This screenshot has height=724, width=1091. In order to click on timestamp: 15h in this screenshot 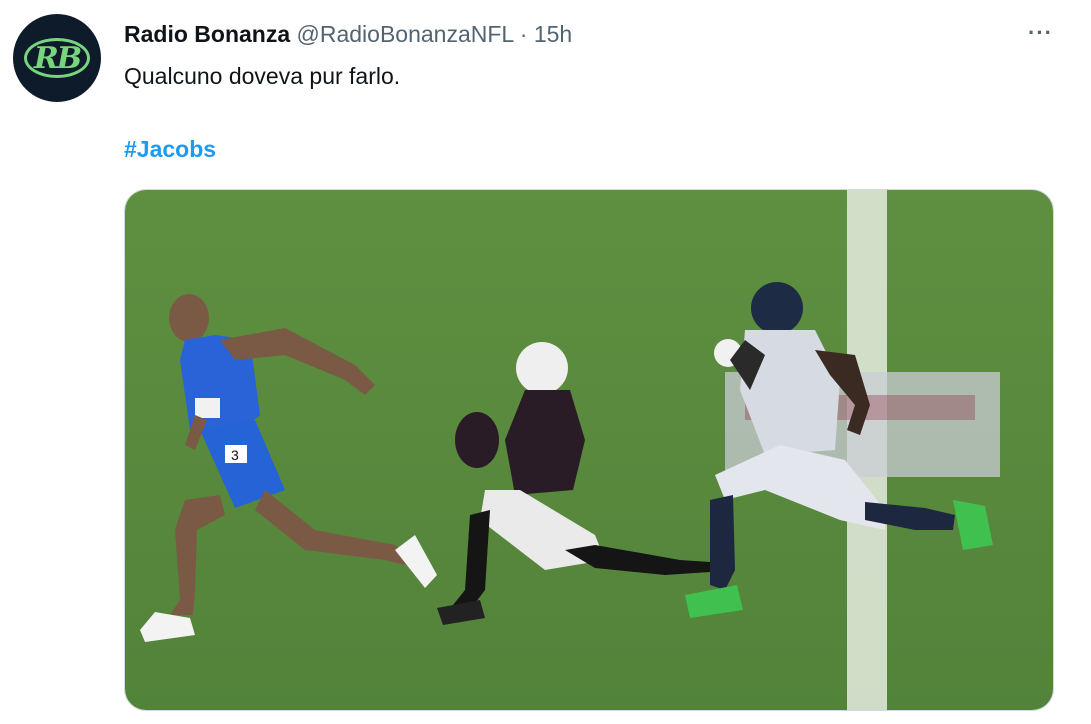, I will do `click(553, 34)`.